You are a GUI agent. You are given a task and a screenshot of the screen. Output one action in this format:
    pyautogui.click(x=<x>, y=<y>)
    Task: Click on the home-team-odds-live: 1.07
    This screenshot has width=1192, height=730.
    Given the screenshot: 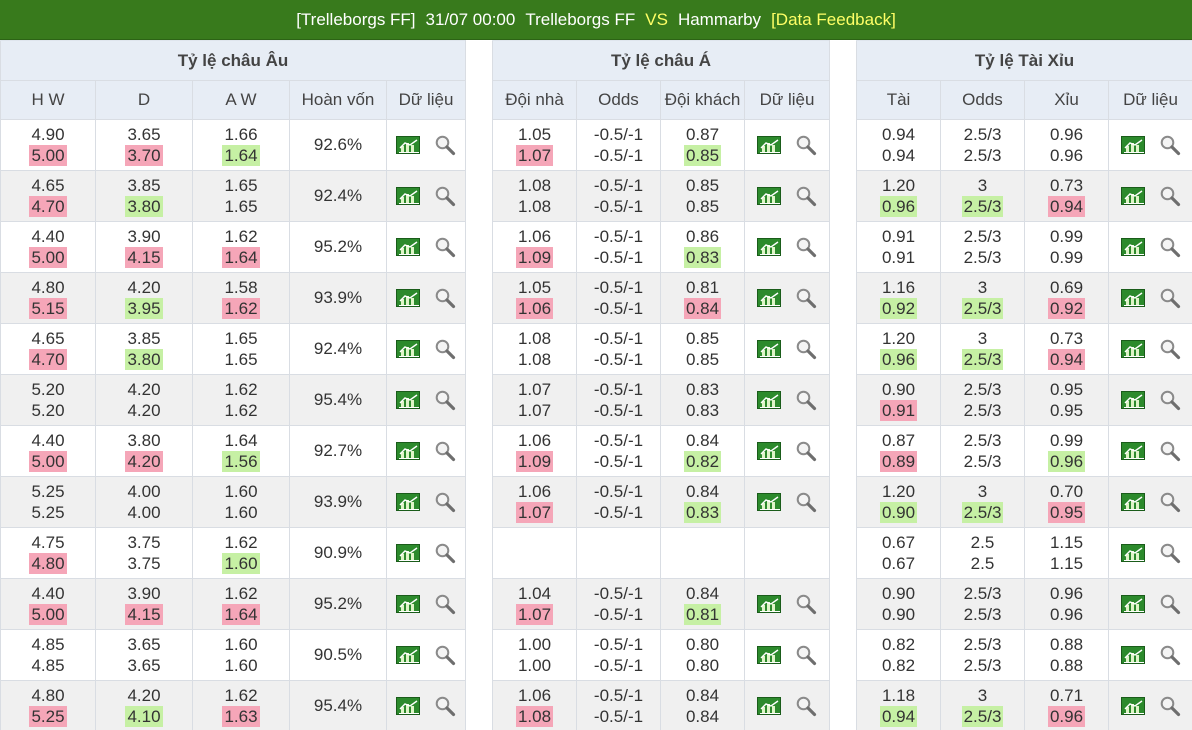 What is the action you would take?
    pyautogui.click(x=534, y=410)
    